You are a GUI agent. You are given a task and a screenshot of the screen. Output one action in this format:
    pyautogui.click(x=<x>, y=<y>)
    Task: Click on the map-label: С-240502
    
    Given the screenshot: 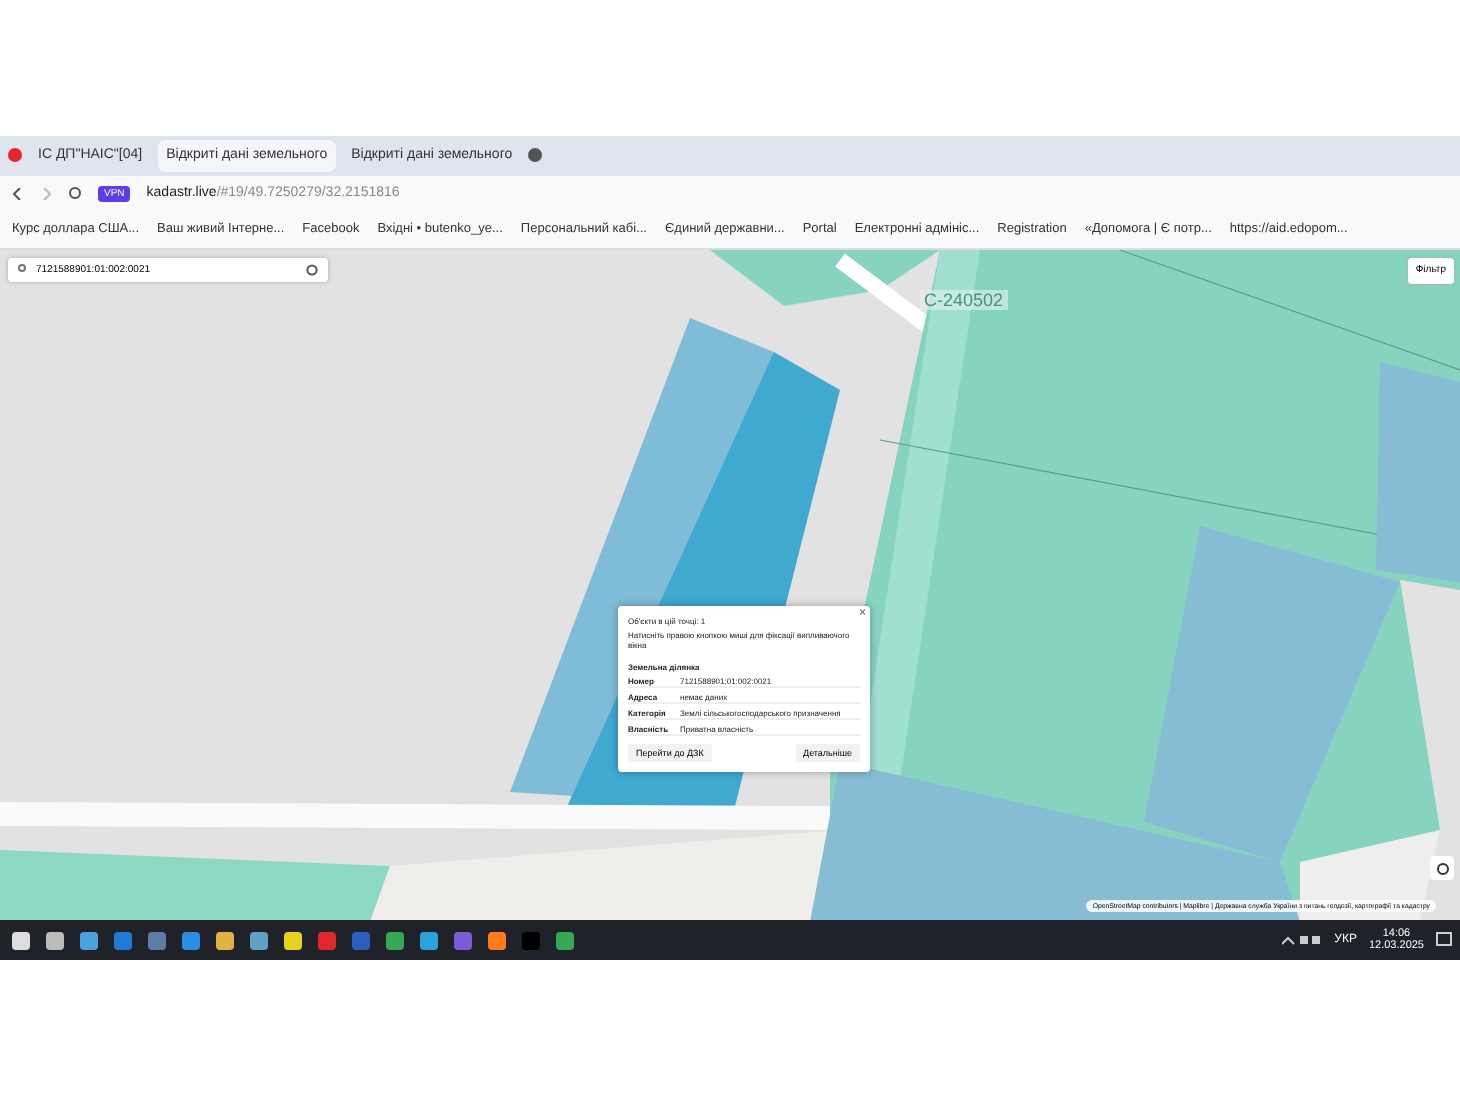 What is the action you would take?
    pyautogui.click(x=964, y=299)
    